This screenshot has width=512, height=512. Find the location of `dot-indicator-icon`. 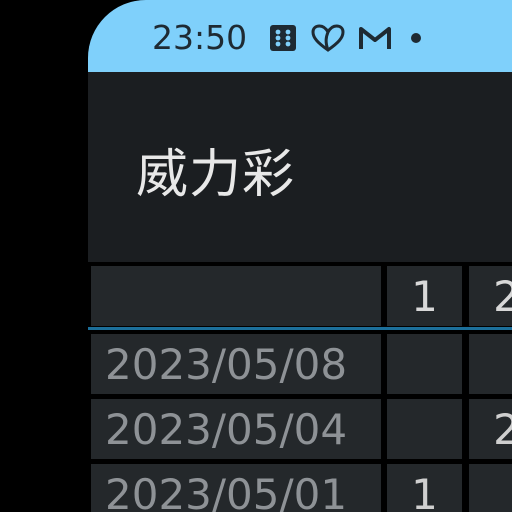

dot-indicator-icon is located at coordinates (414, 38).